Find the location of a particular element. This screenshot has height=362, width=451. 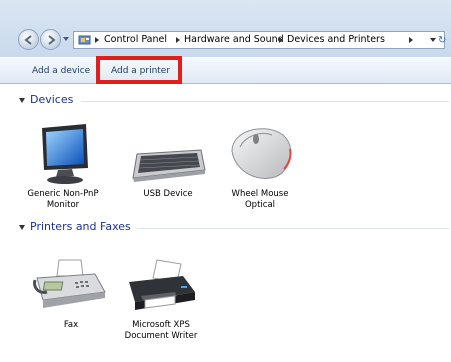

add-device-button: Add a device is located at coordinates (61, 71).